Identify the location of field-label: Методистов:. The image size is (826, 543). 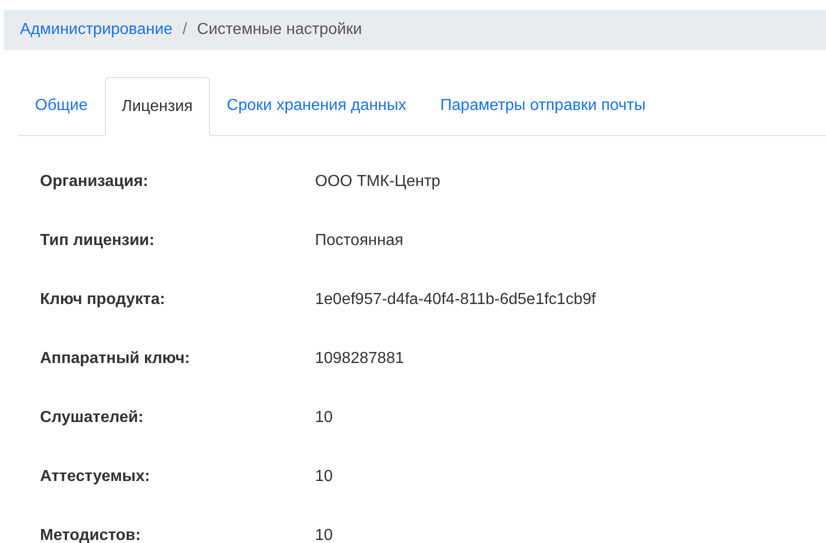
(90, 534).